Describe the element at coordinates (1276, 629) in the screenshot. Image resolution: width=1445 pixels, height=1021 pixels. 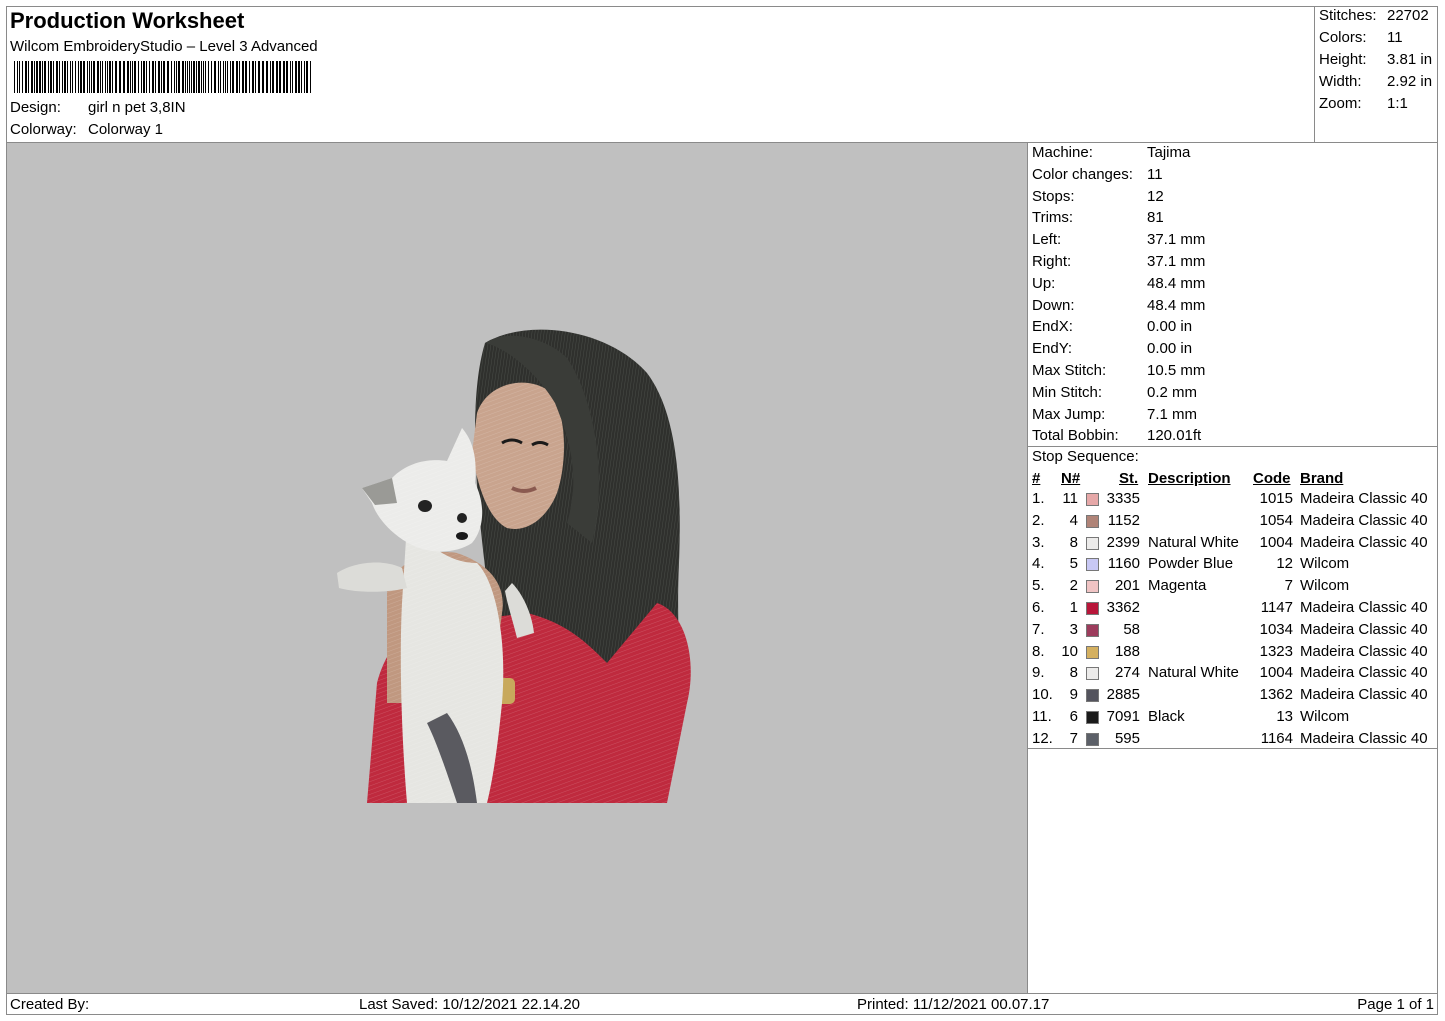
I see `thread-code: 1034` at that location.